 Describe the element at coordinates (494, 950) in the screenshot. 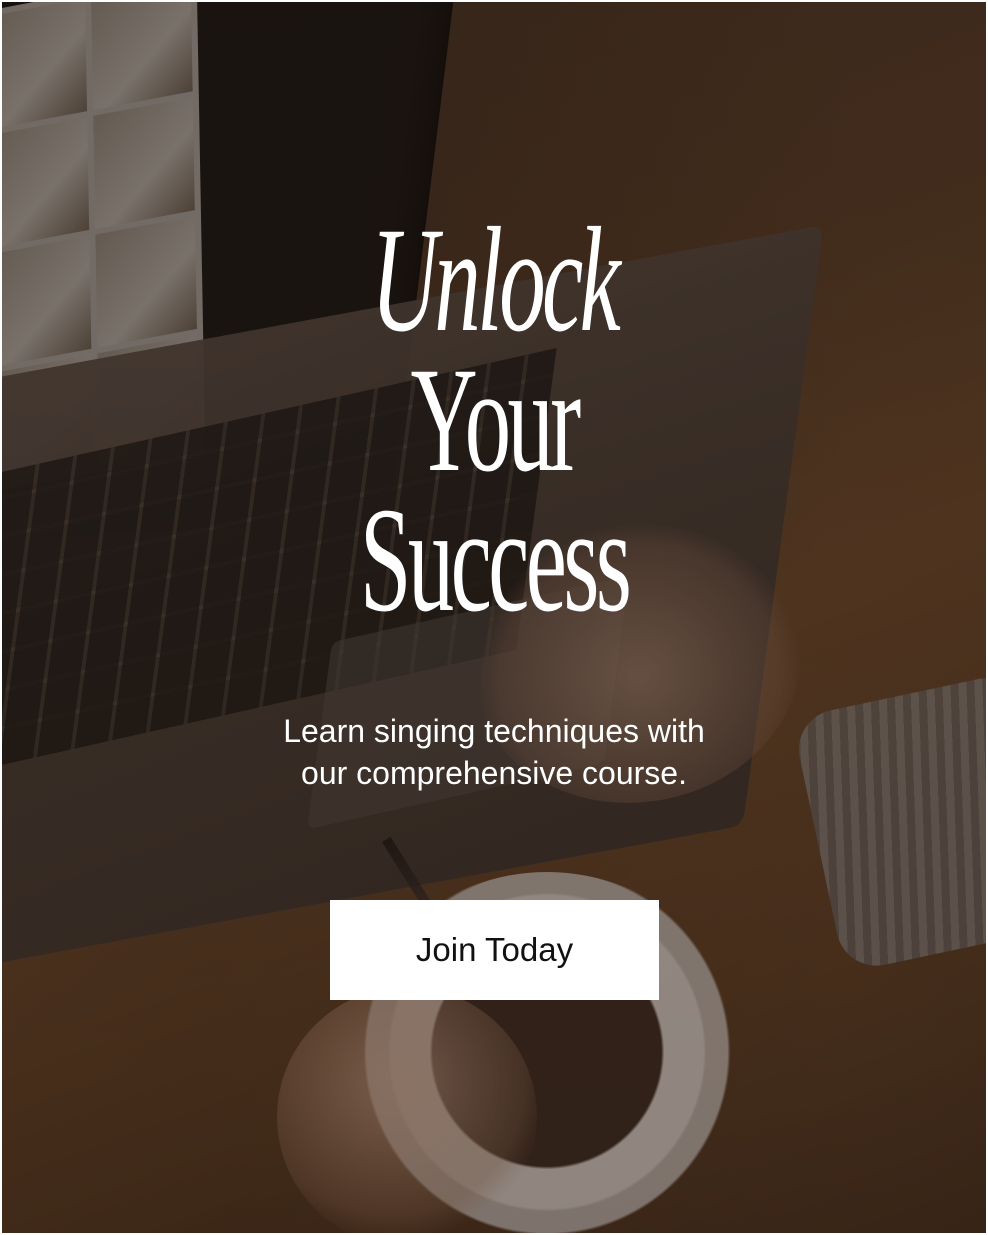

I see `join-today-button: Join Today` at that location.